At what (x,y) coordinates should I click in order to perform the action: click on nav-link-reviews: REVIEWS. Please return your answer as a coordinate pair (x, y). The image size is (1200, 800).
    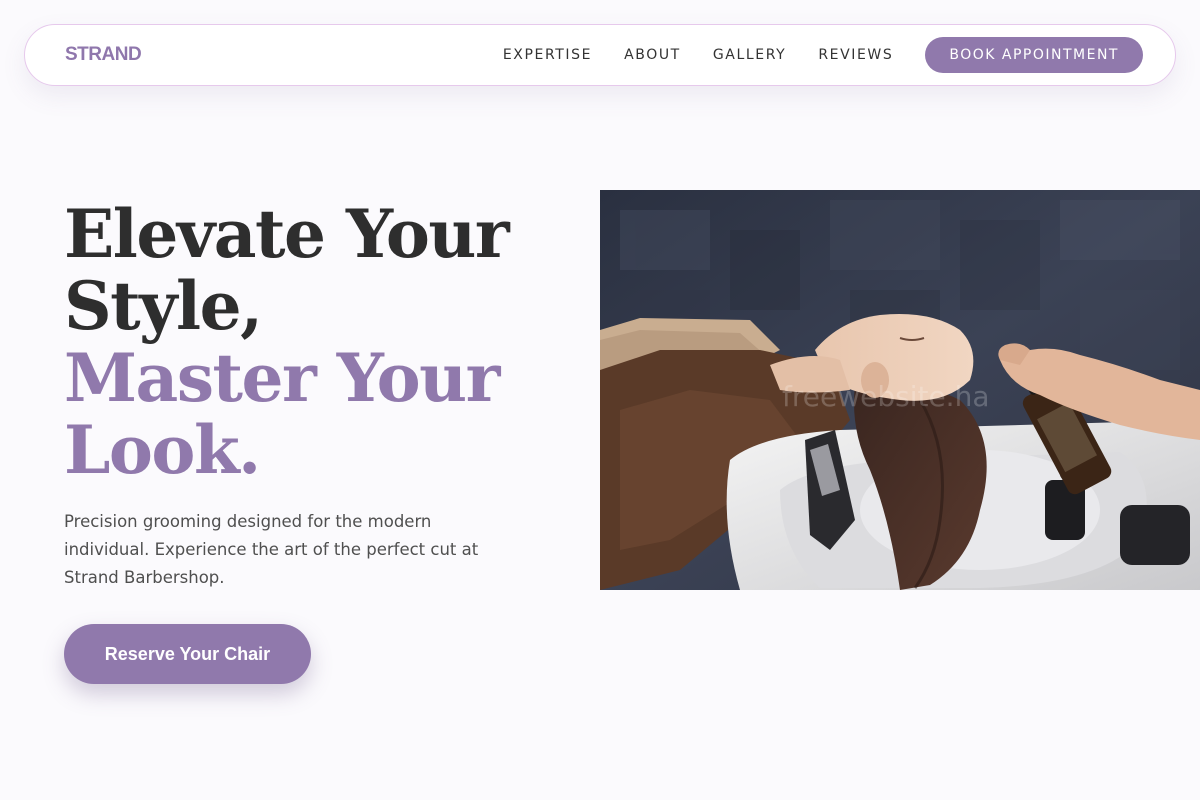
    Looking at the image, I should click on (855, 55).